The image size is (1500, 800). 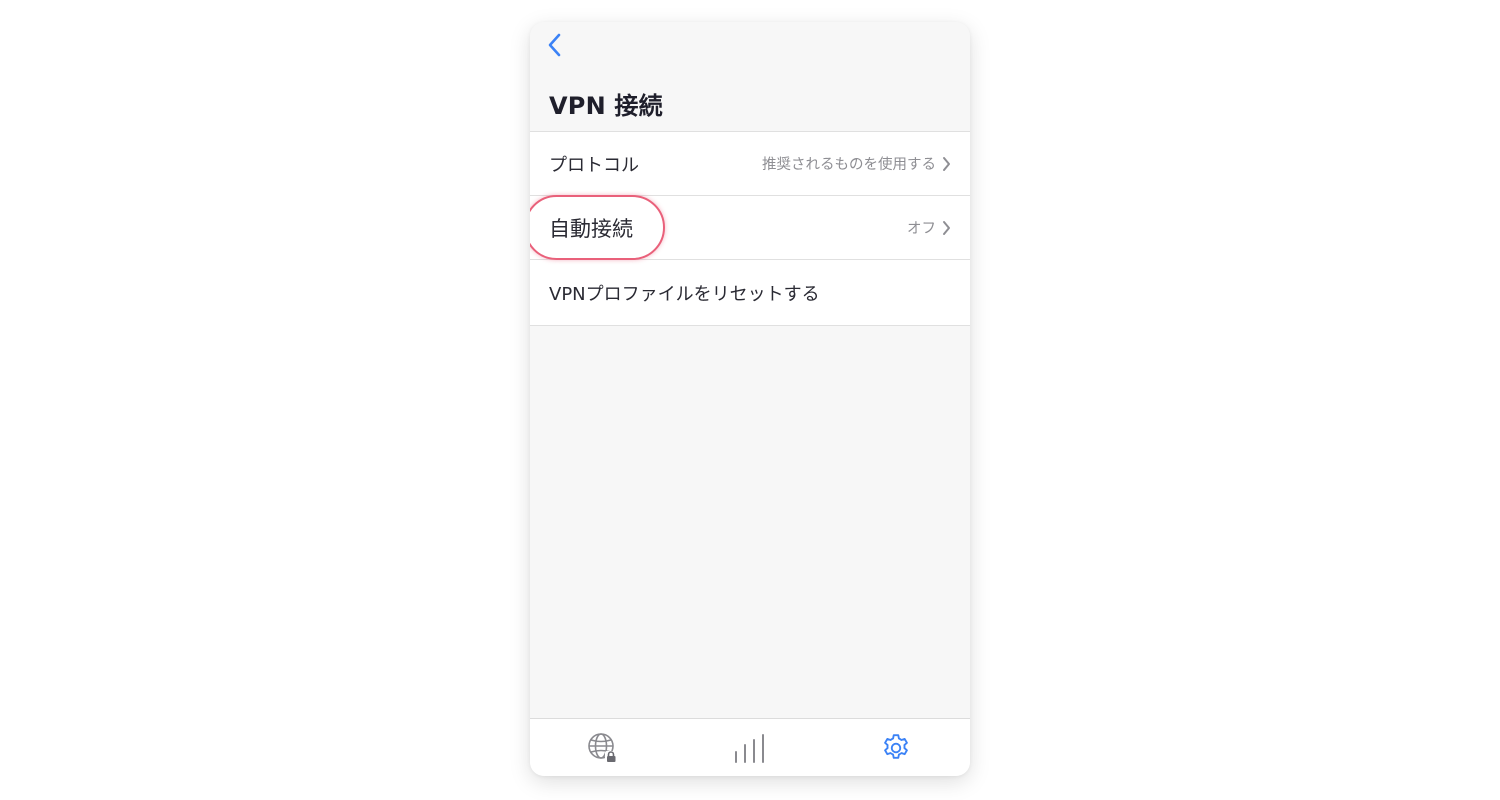 I want to click on protocol-label: プロトコル, so click(x=594, y=165).